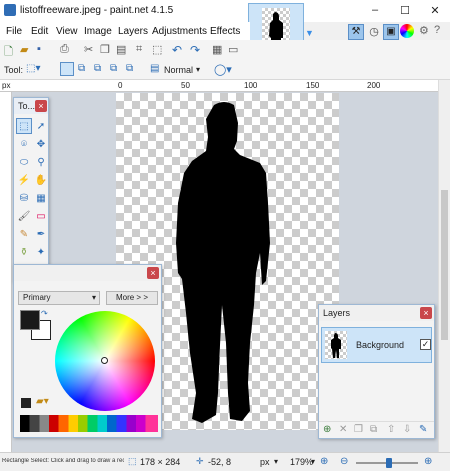 The height and width of the screenshot is (471, 450). Describe the element at coordinates (93, 297) in the screenshot. I see `chevron-down-icon: ▾` at that location.